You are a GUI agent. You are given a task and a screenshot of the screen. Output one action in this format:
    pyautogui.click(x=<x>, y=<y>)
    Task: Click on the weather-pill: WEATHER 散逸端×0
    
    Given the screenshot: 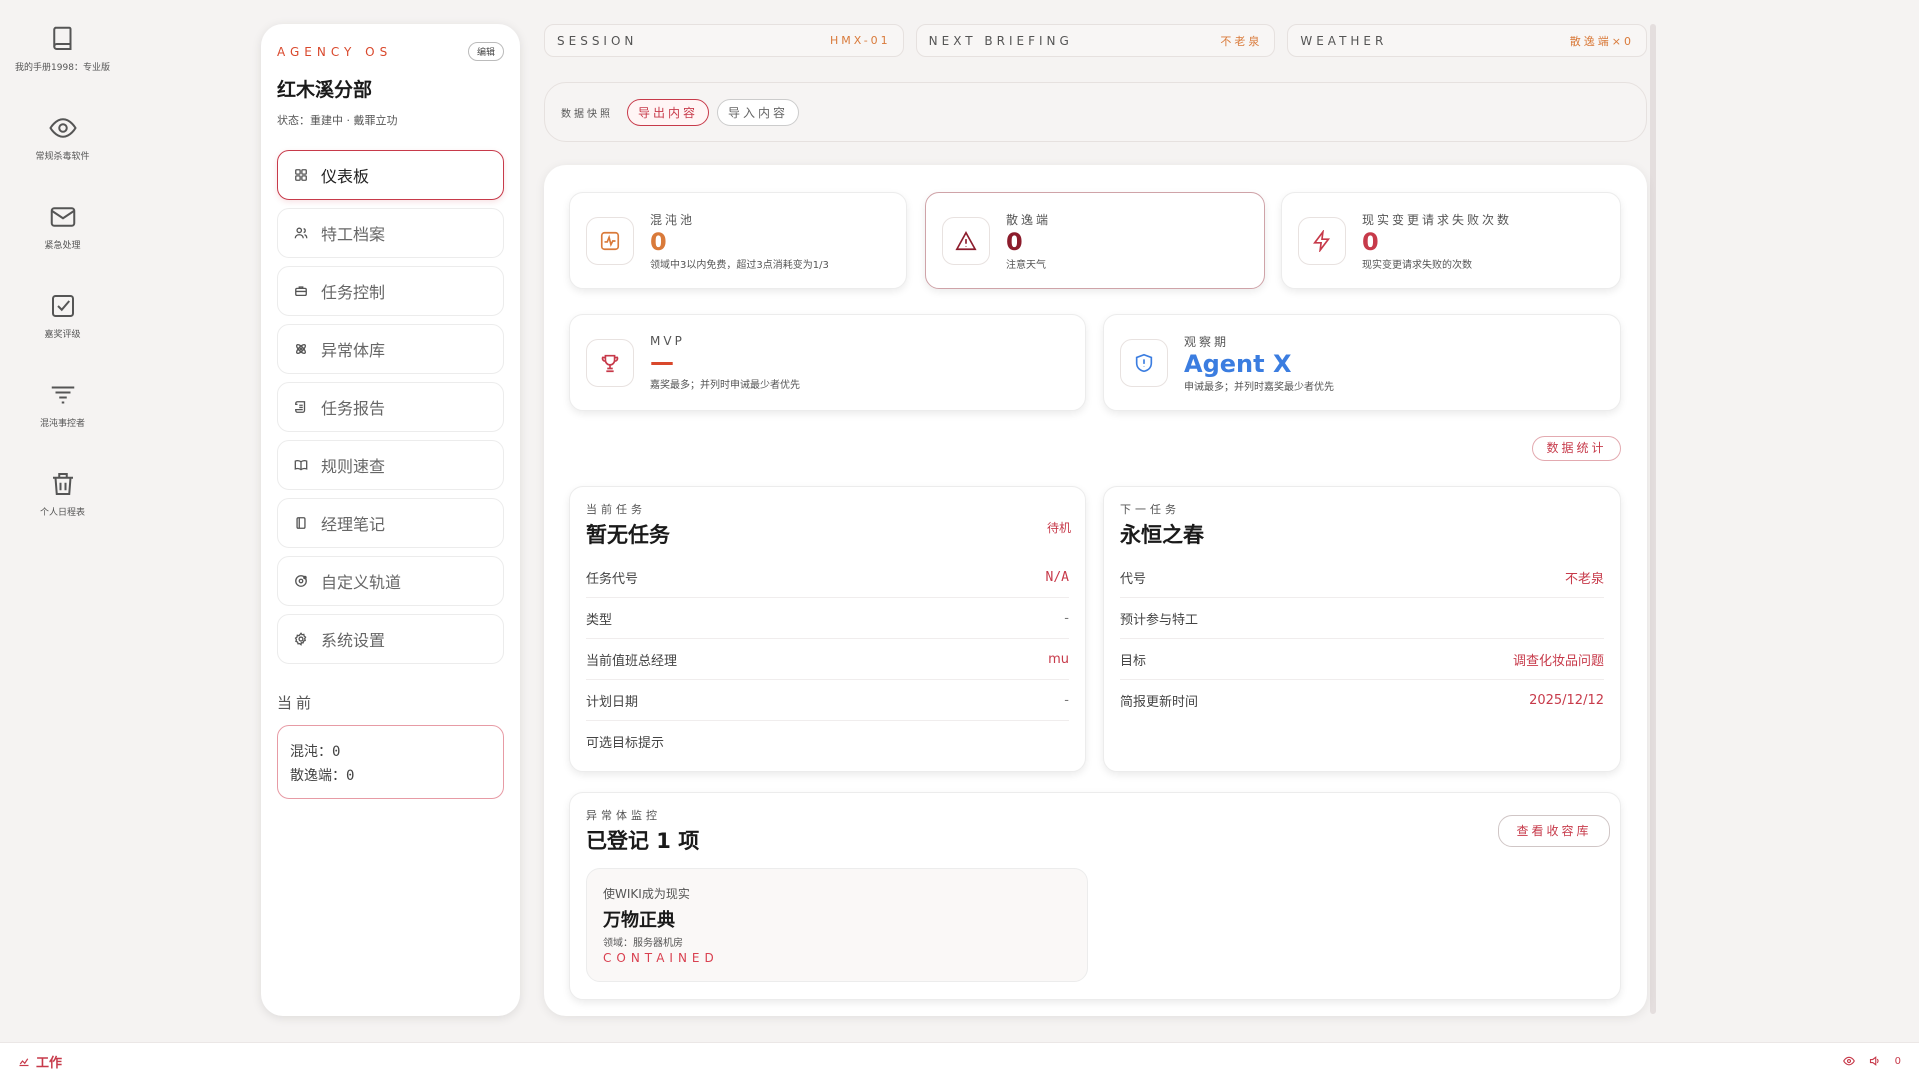 What is the action you would take?
    pyautogui.click(x=1467, y=40)
    